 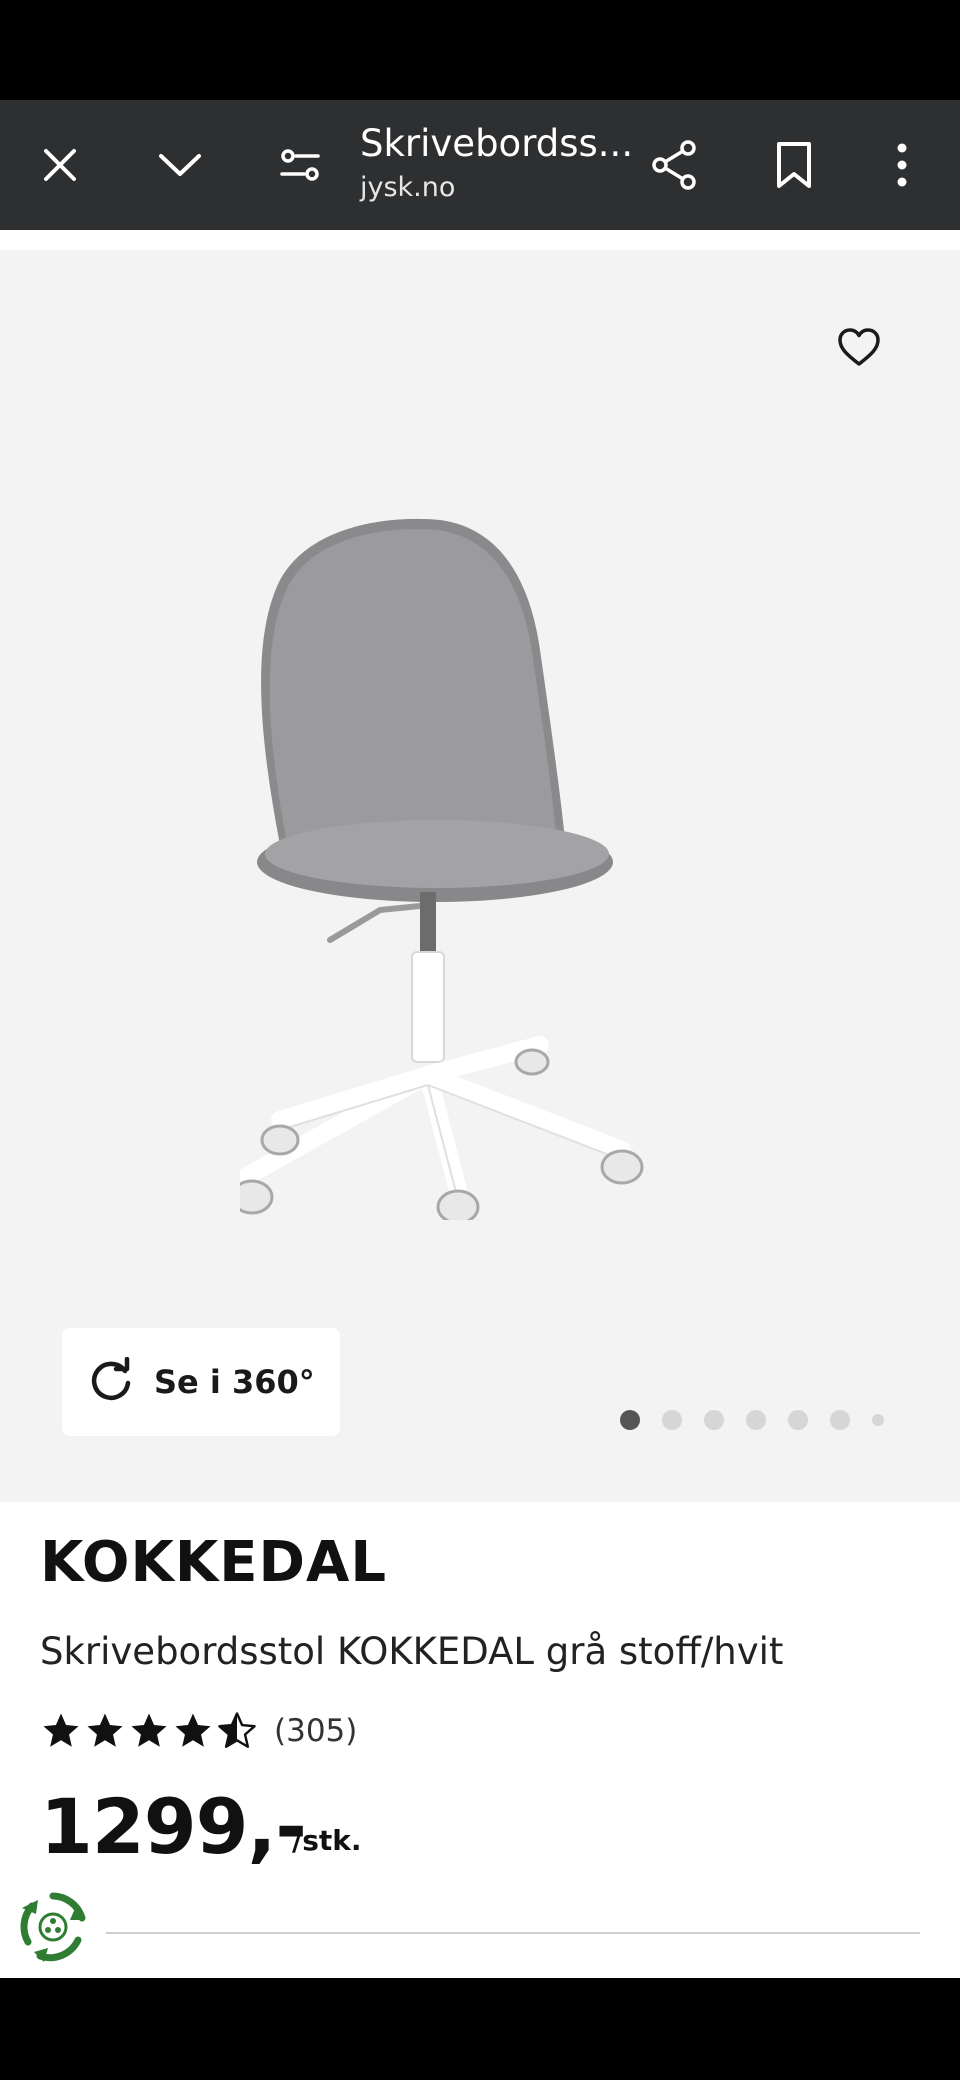 What do you see at coordinates (480, 2029) in the screenshot?
I see `system-nav-bar` at bounding box center [480, 2029].